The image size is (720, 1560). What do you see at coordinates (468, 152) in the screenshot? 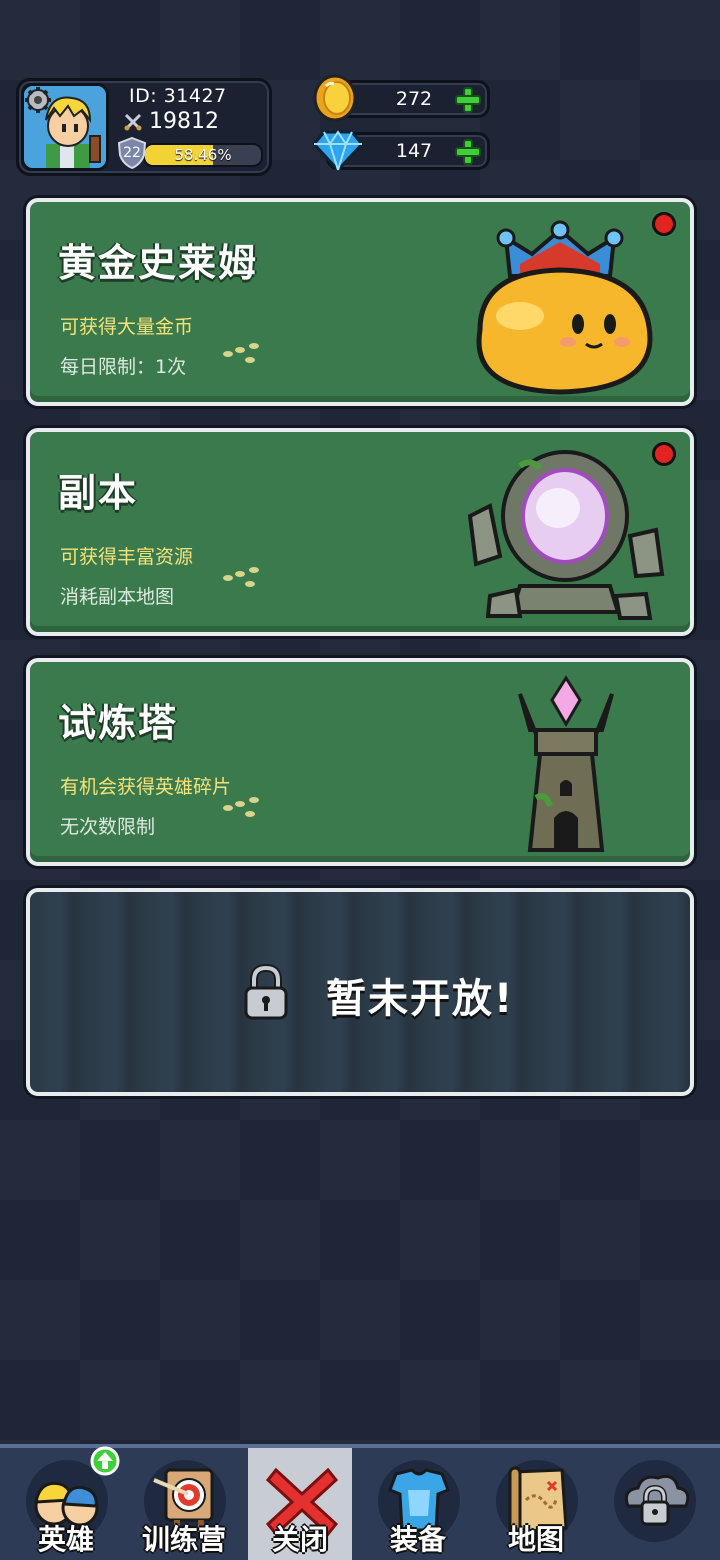
I see `add-diamond-plus-icon` at bounding box center [468, 152].